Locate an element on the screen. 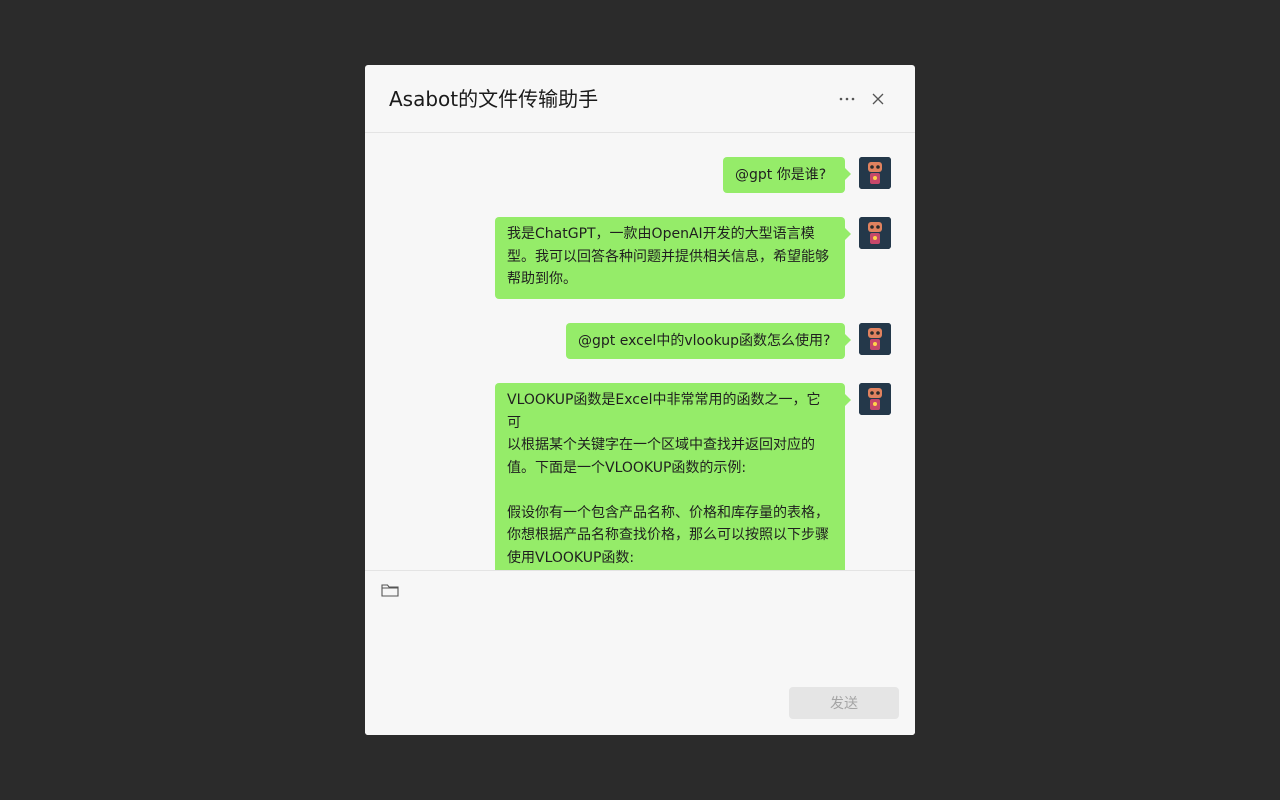 Image resolution: width=1280 pixels, height=800 pixels. more-options-button is located at coordinates (847, 99).